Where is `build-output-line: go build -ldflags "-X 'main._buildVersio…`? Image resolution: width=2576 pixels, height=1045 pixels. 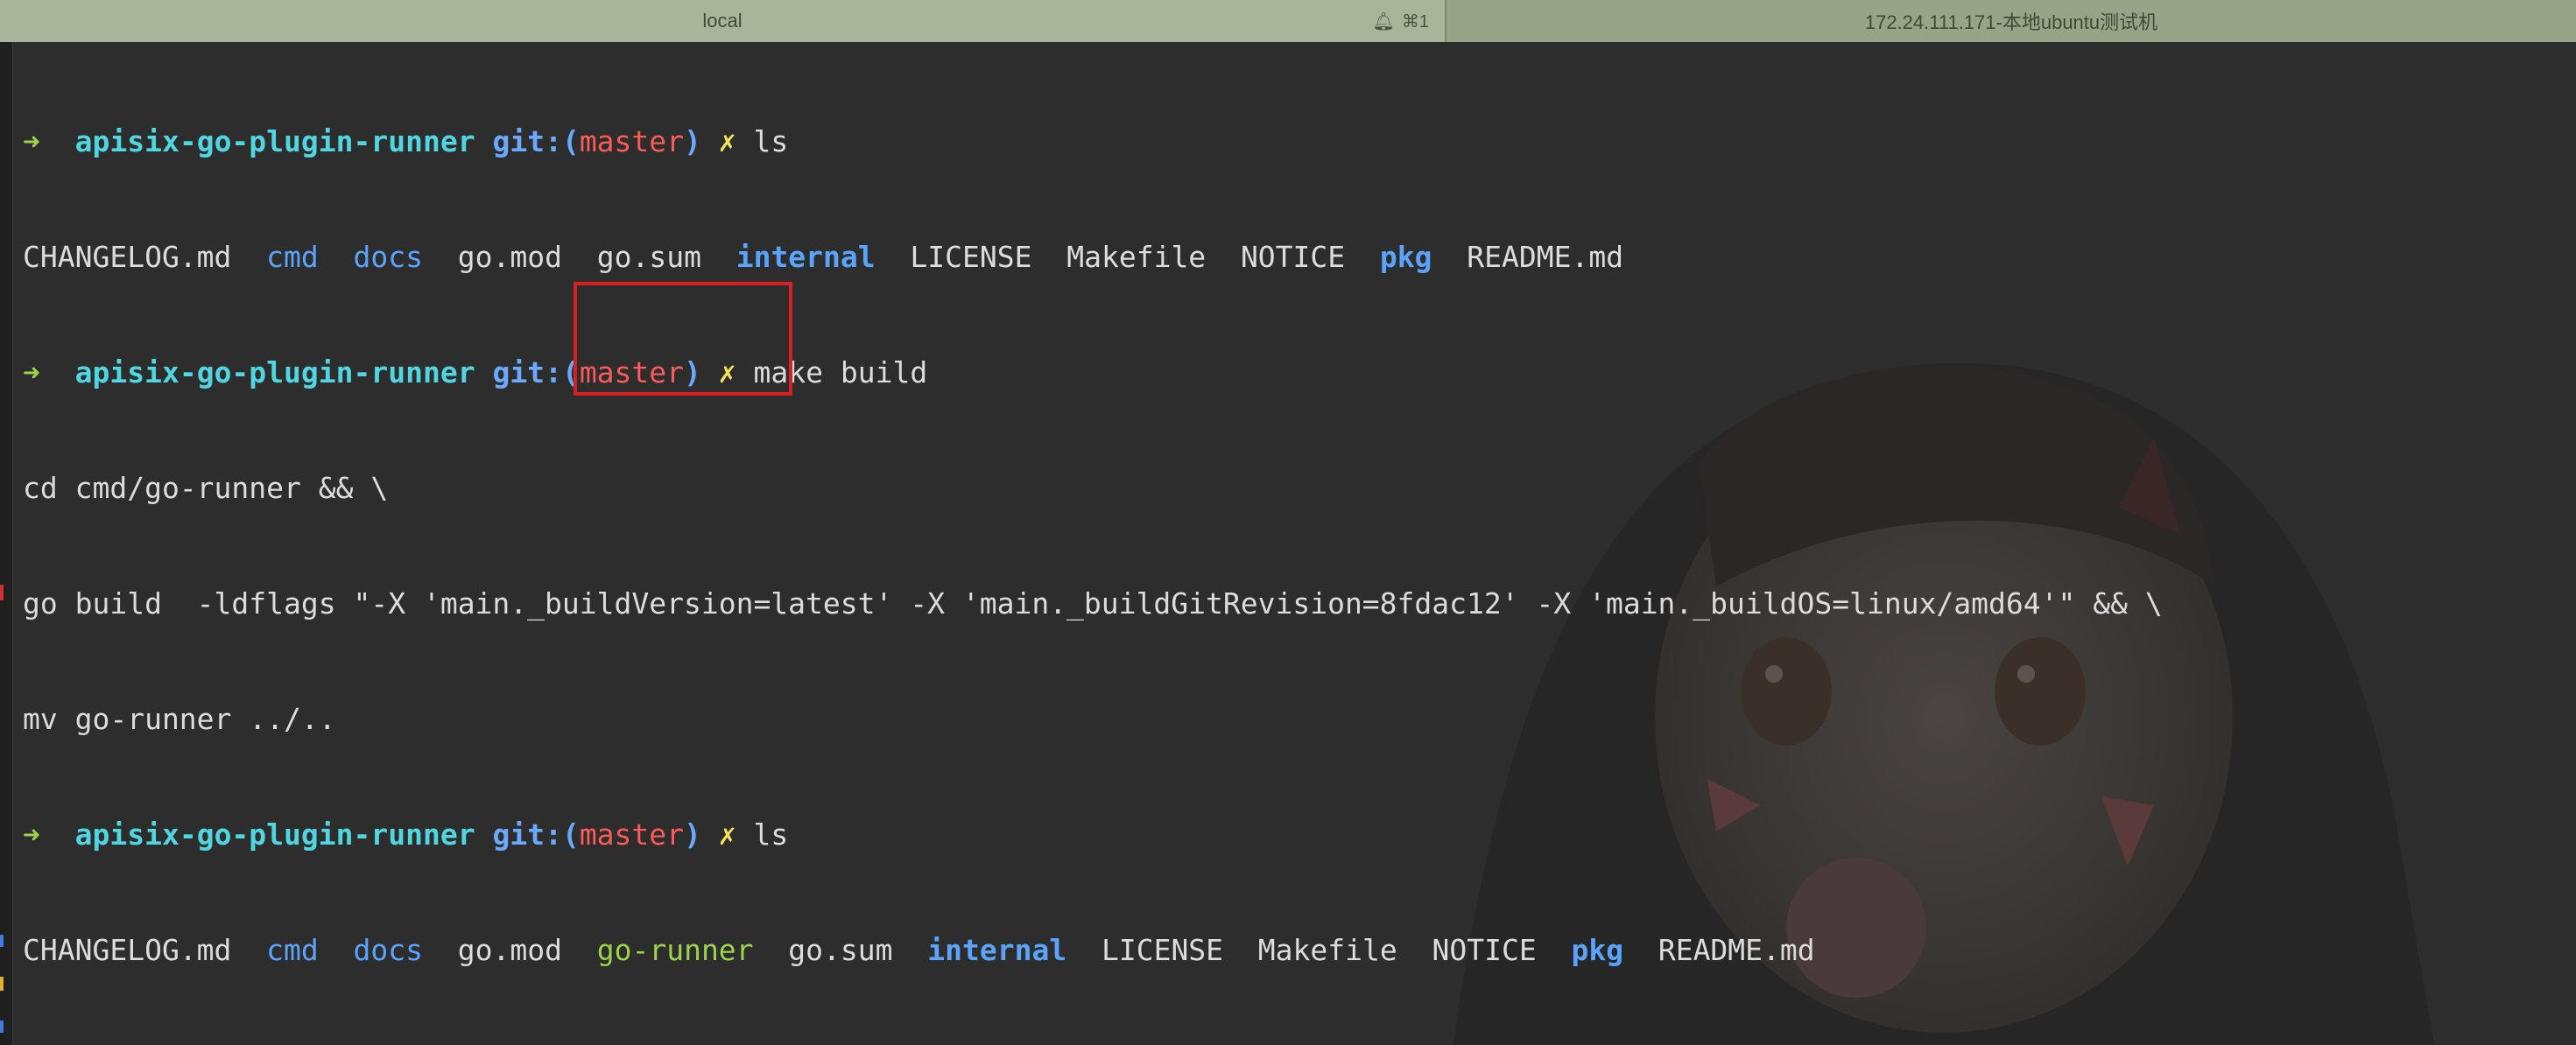
build-output-line: go build -ldflags "-X 'main._buildVersio… is located at coordinates (1093, 603).